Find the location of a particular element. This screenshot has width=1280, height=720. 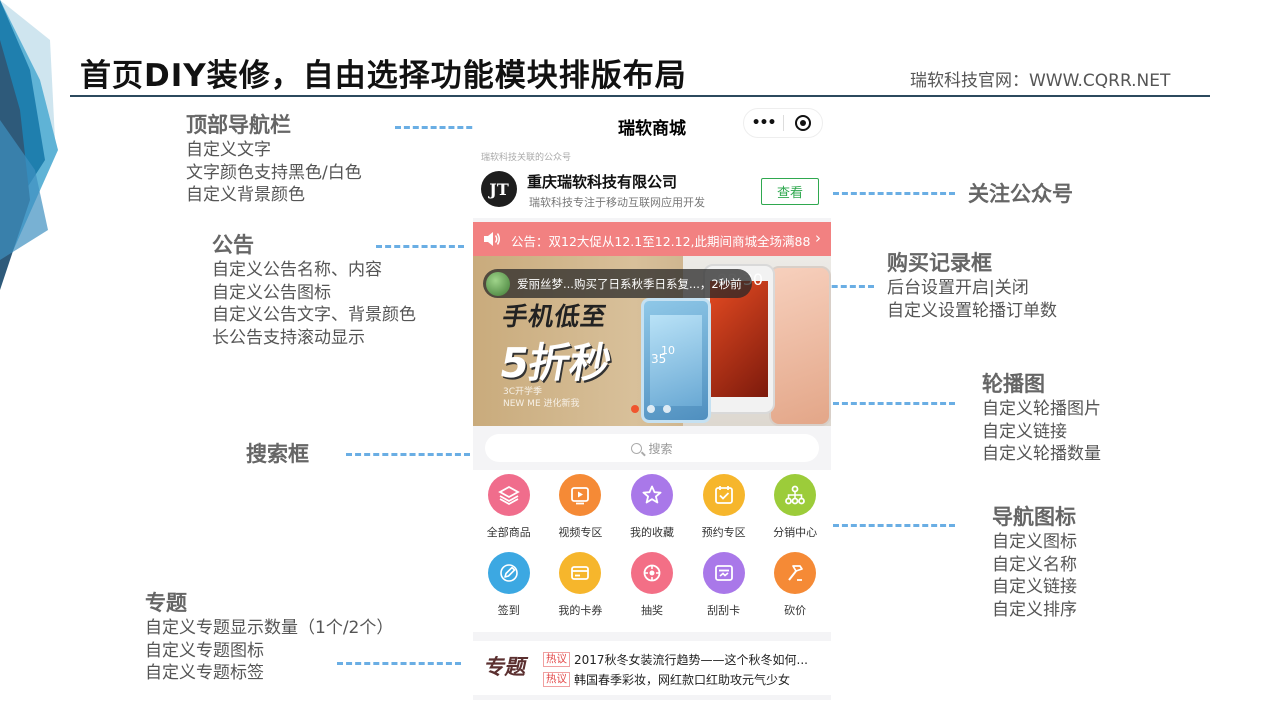

nav-item-label: 预约专区 is located at coordinates (723, 532).